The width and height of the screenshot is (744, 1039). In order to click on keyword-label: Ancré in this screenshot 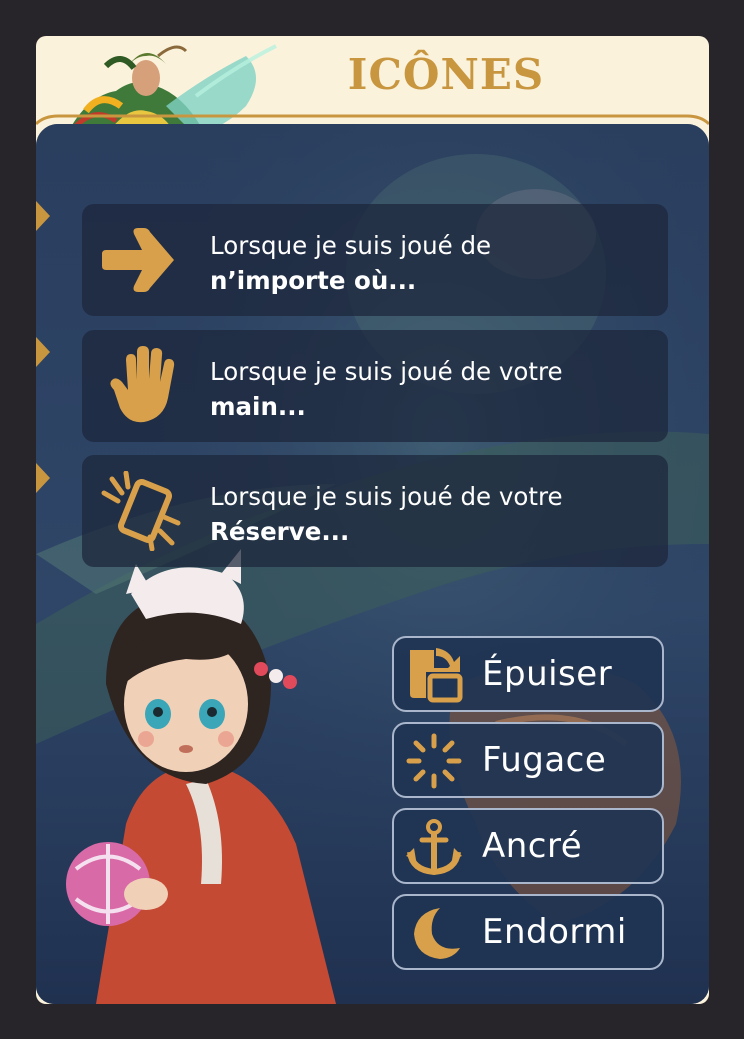, I will do `click(532, 846)`.